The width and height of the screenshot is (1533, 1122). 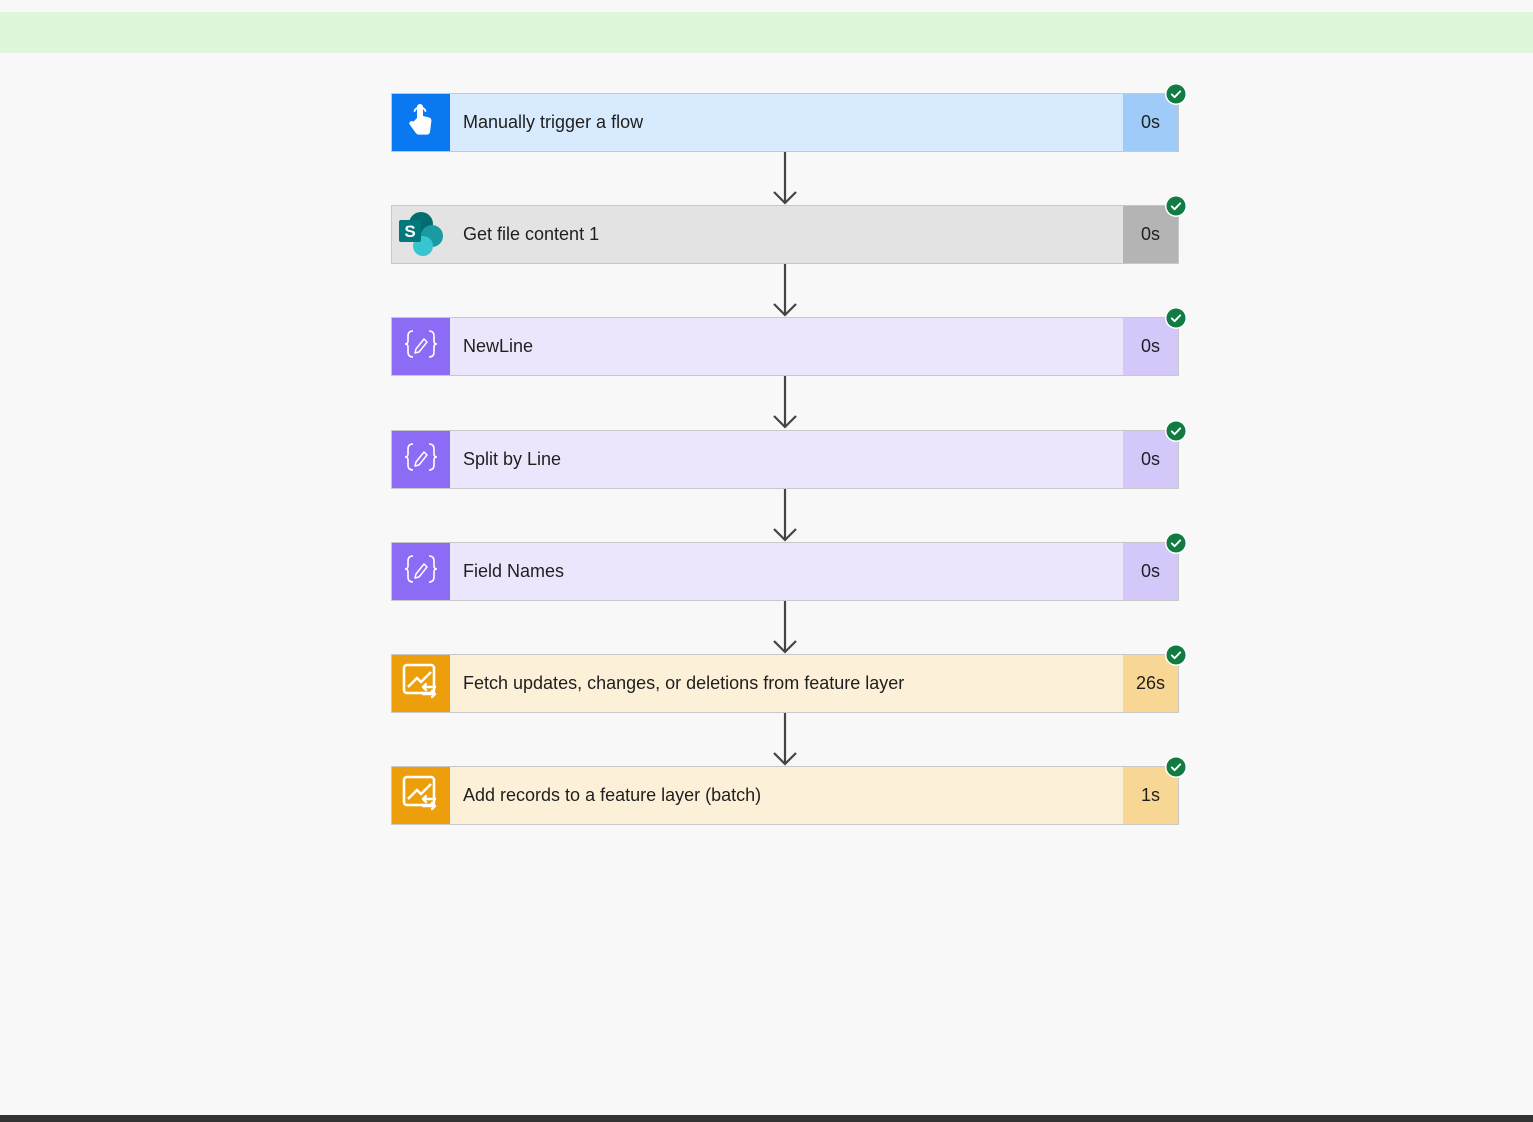 What do you see at coordinates (789, 229) in the screenshot?
I see `step-get-file-content: S Get file content 1 0s` at bounding box center [789, 229].